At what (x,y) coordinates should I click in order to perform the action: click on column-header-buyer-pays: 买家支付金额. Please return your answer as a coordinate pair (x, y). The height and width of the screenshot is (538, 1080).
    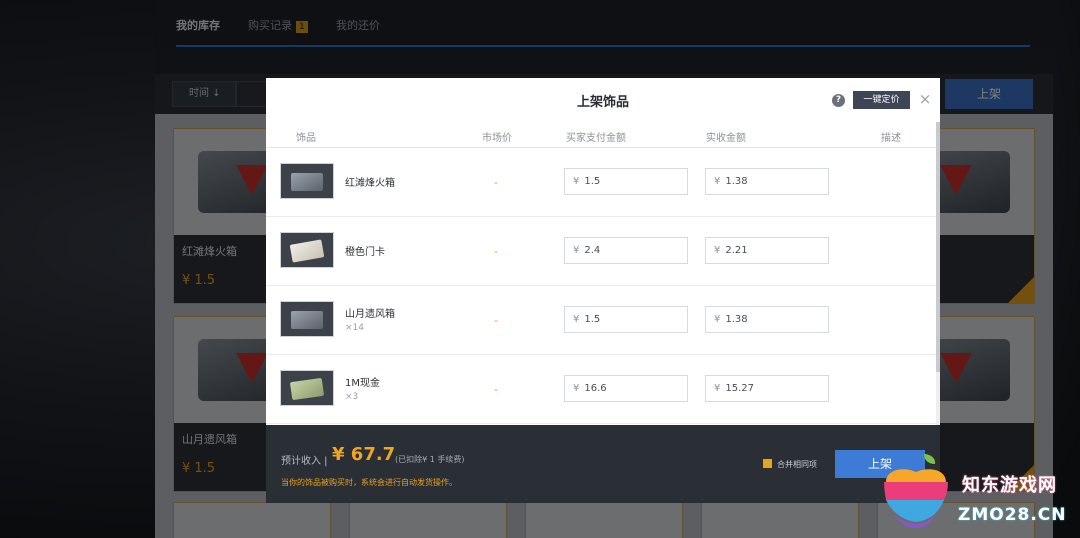
    Looking at the image, I should click on (596, 138).